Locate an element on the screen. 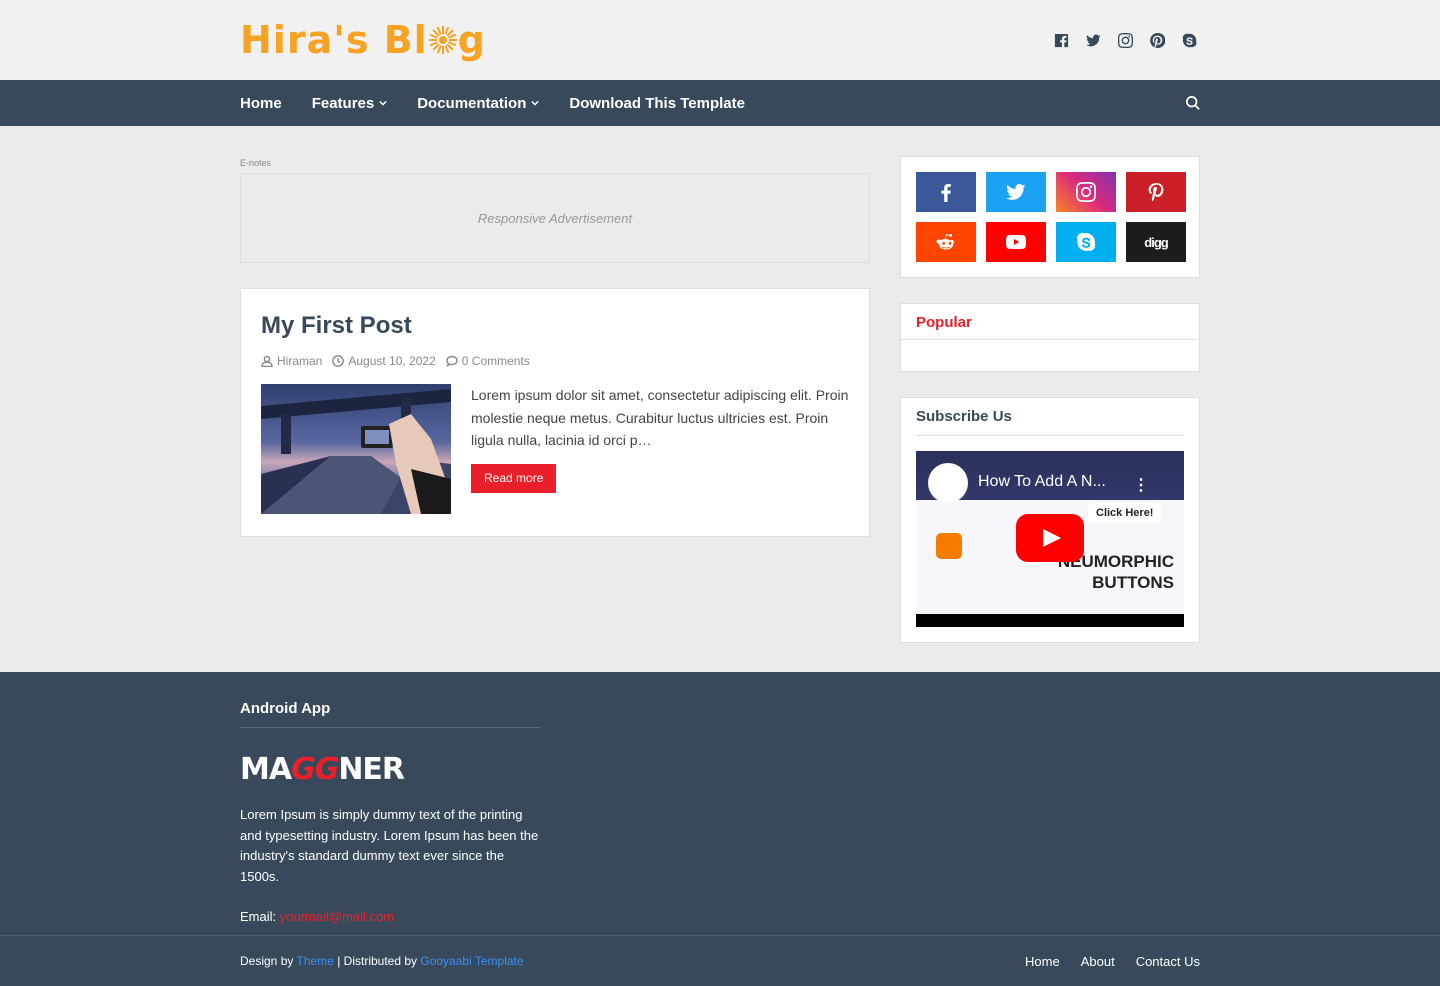 The image size is (1440, 986). youtube-button is located at coordinates (1016, 242).